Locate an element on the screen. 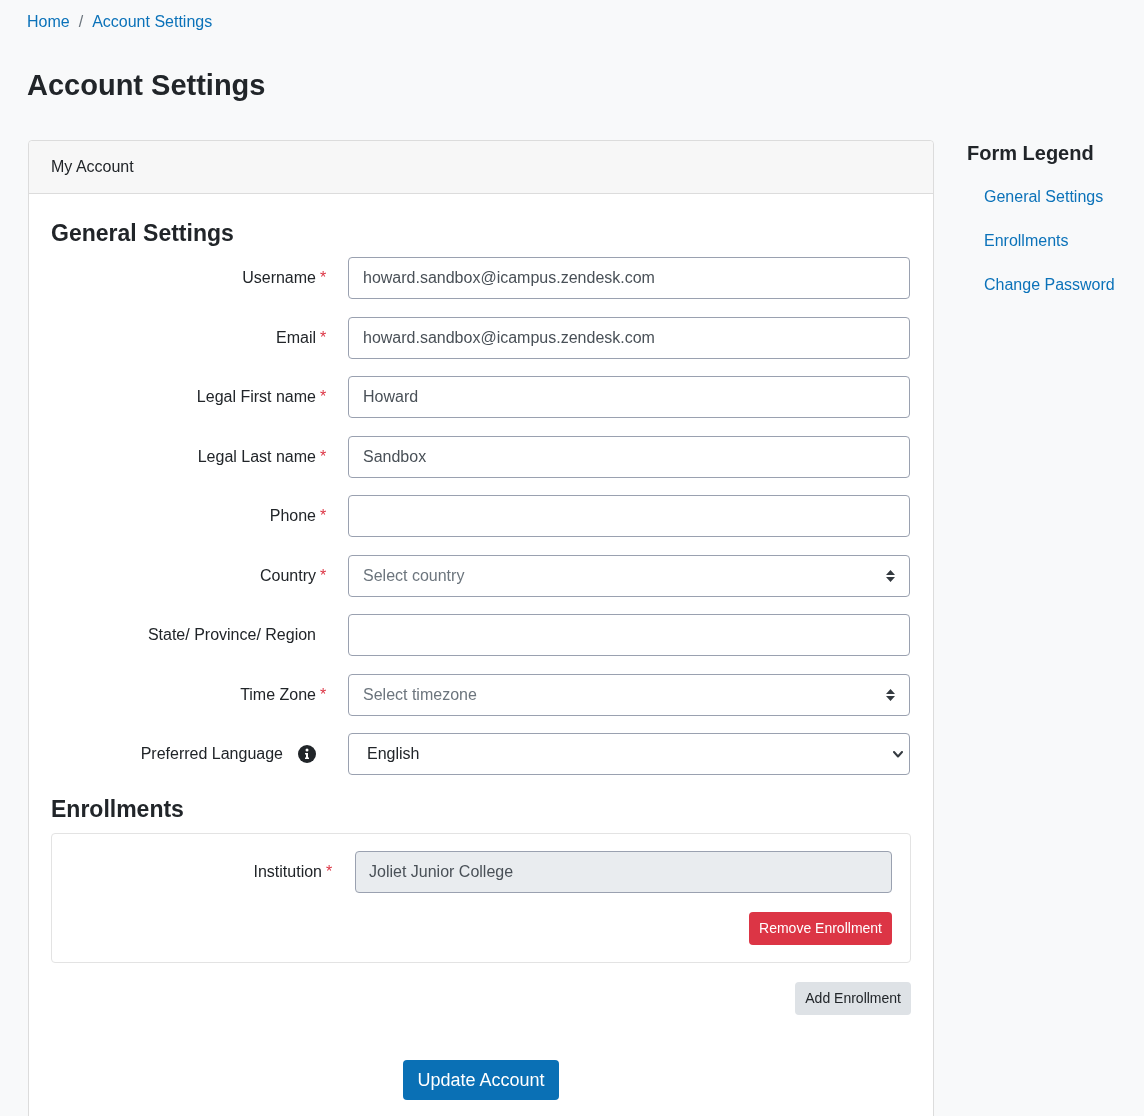  legend-link: Change Password is located at coordinates (1049, 285).